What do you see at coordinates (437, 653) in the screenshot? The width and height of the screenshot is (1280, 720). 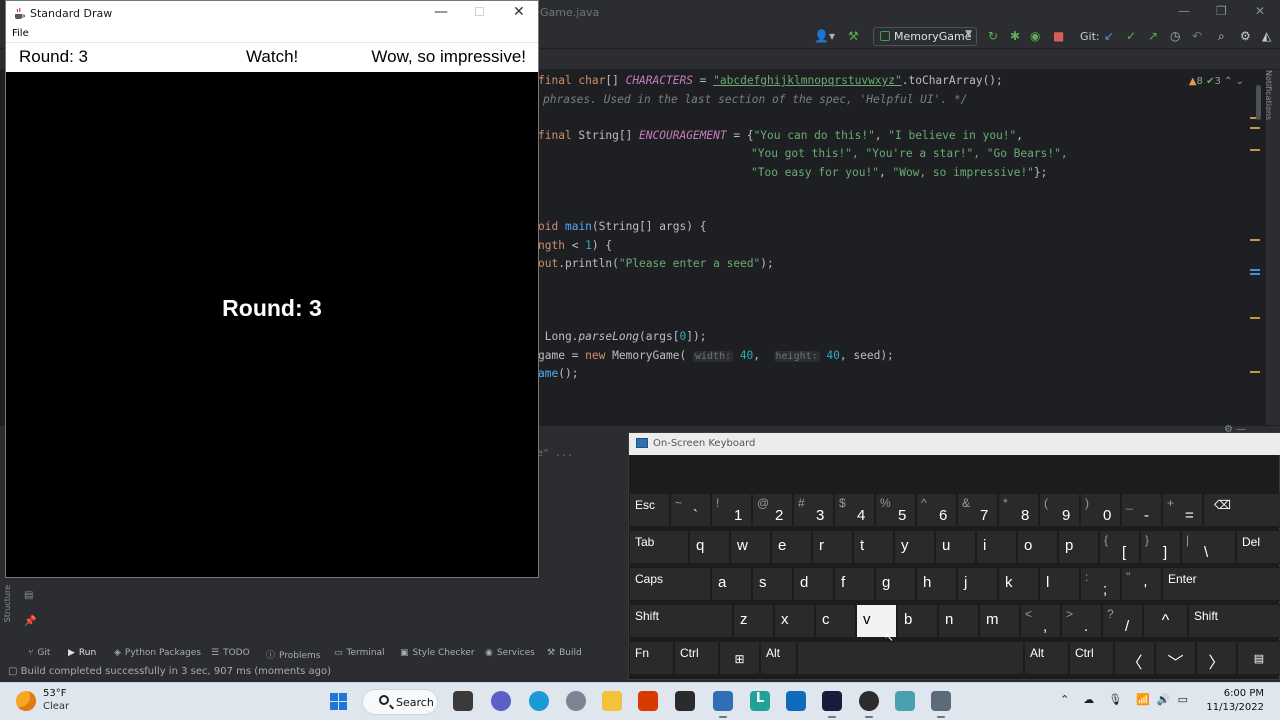 I see `tab-style-checker: ▣ Style Checker` at bounding box center [437, 653].